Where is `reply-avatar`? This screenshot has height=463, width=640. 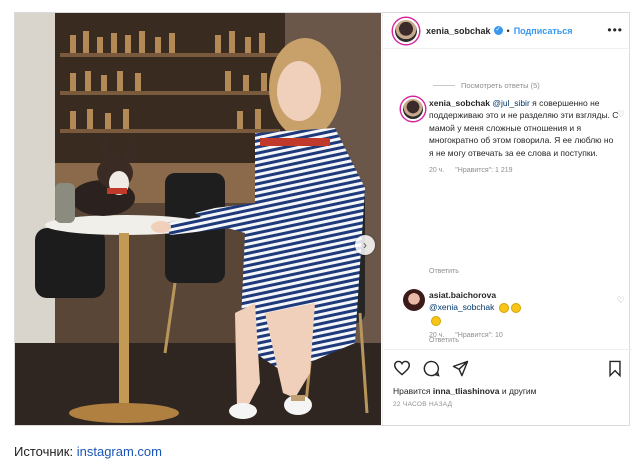
reply-avatar is located at coordinates (413, 109).